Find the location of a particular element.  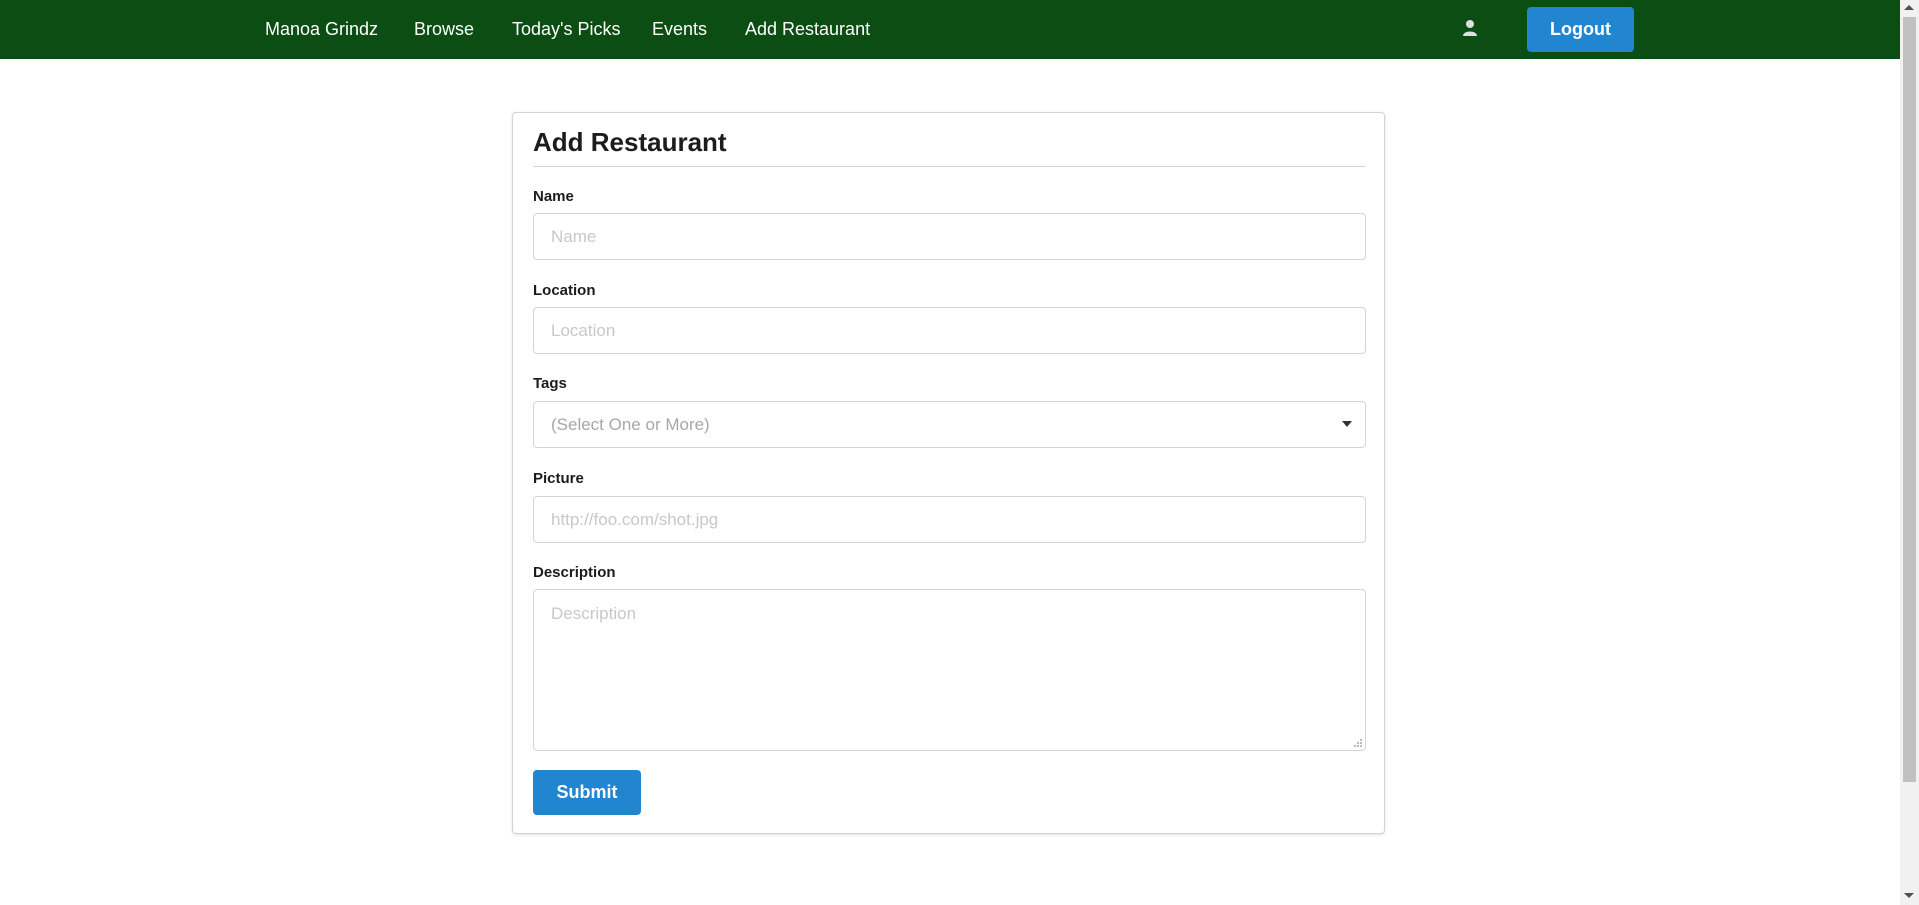

scroll-down-icon is located at coordinates (1909, 895).